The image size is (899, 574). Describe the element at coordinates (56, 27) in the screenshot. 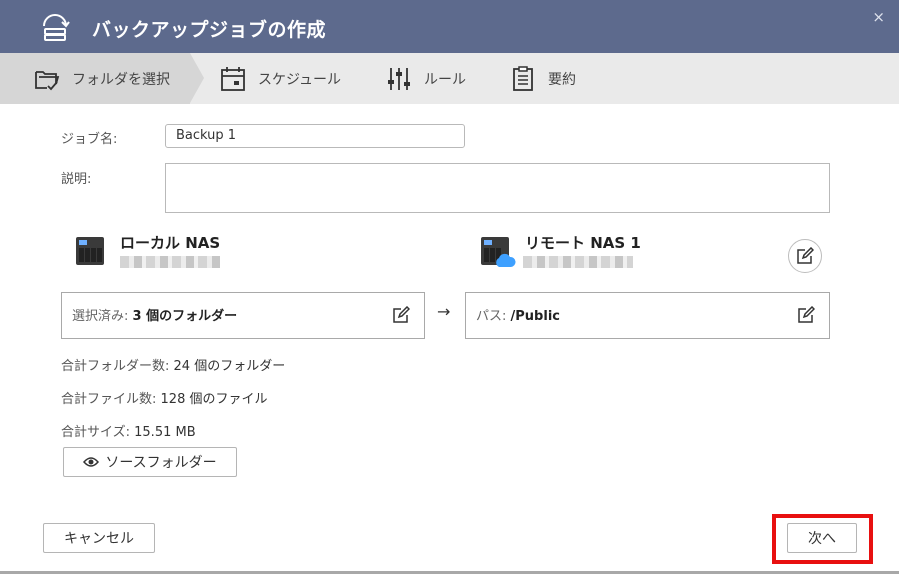

I see `backup-logo-icon` at that location.